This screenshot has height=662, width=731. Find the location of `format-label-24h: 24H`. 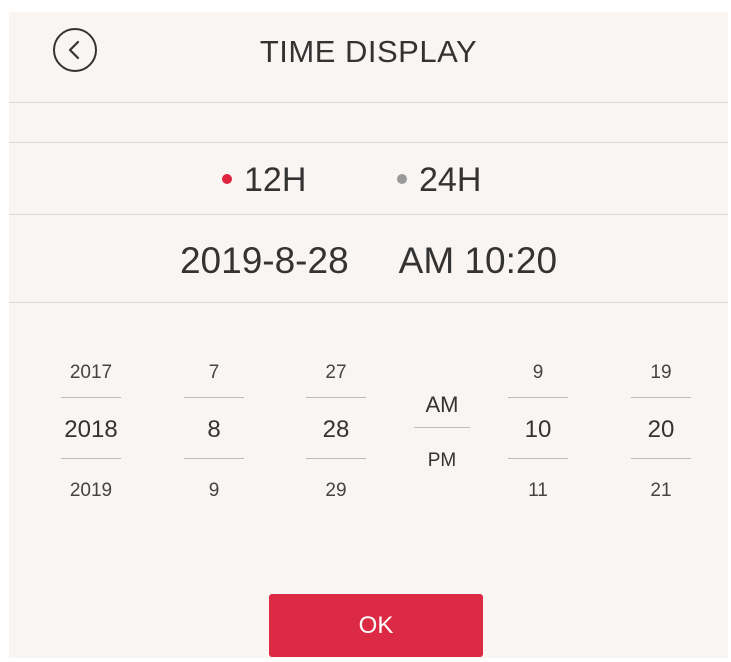

format-label-24h: 24H is located at coordinates (450, 180).